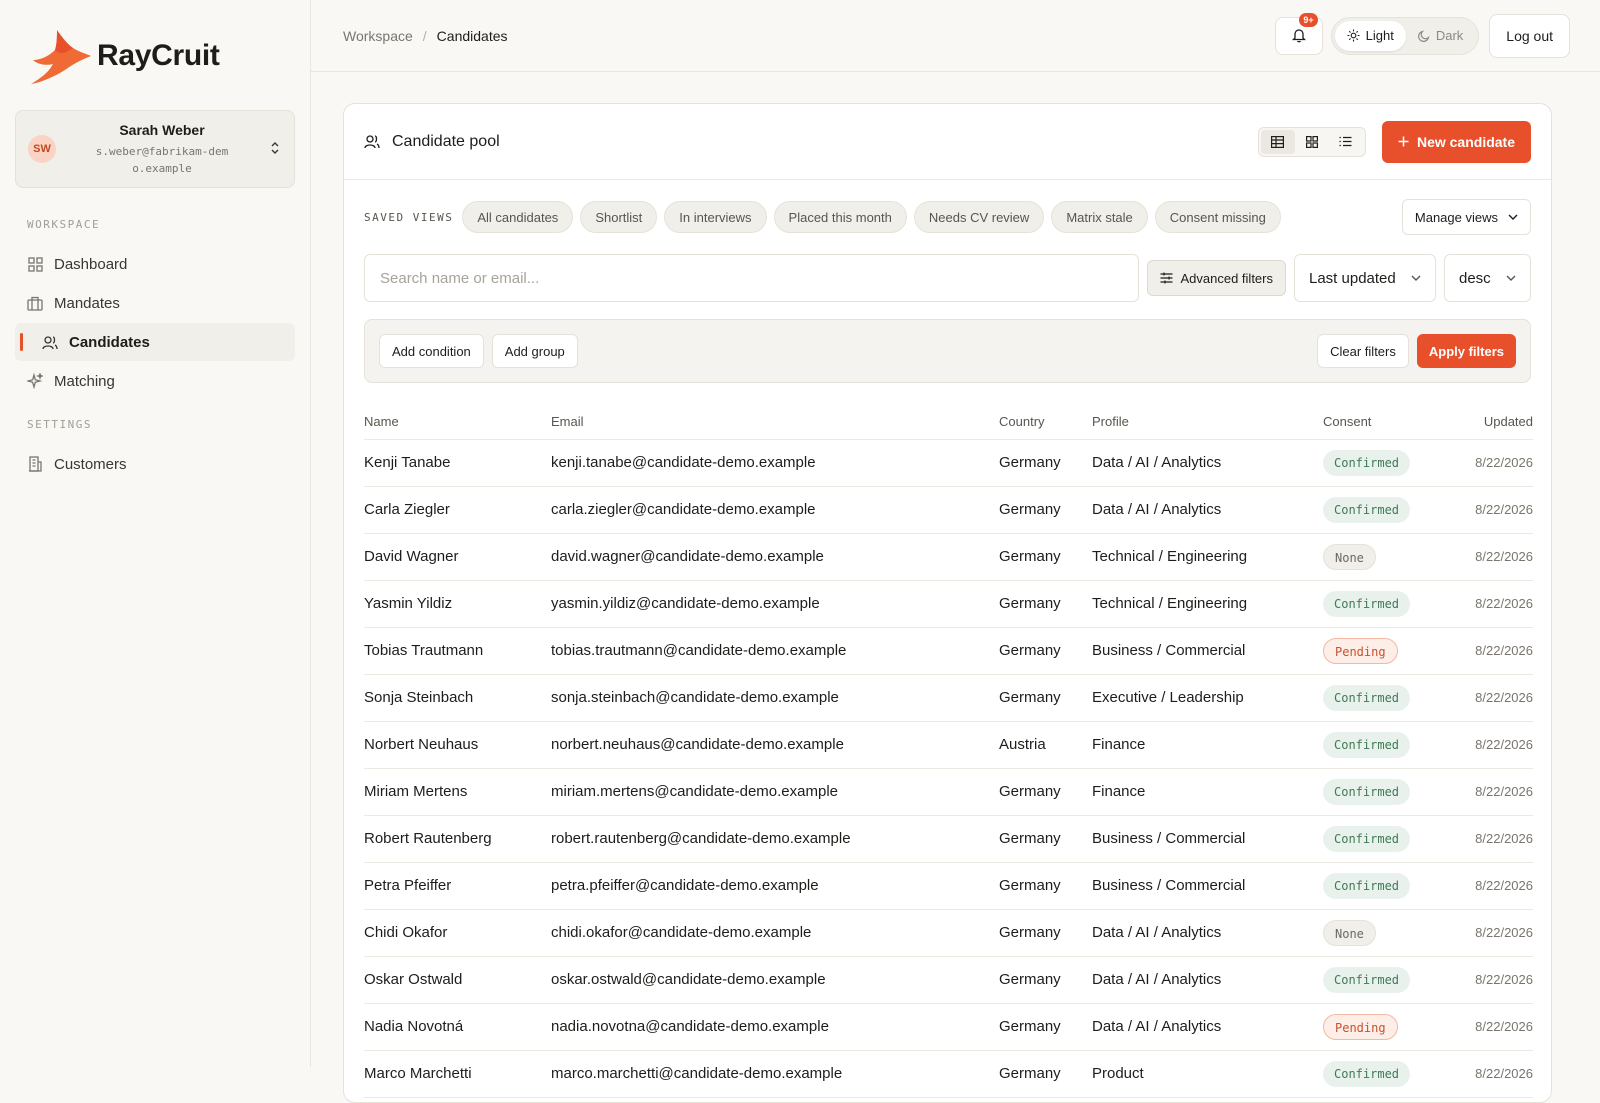 The width and height of the screenshot is (1600, 1103). What do you see at coordinates (158, 55) in the screenshot?
I see `brand-name: RayCruit` at bounding box center [158, 55].